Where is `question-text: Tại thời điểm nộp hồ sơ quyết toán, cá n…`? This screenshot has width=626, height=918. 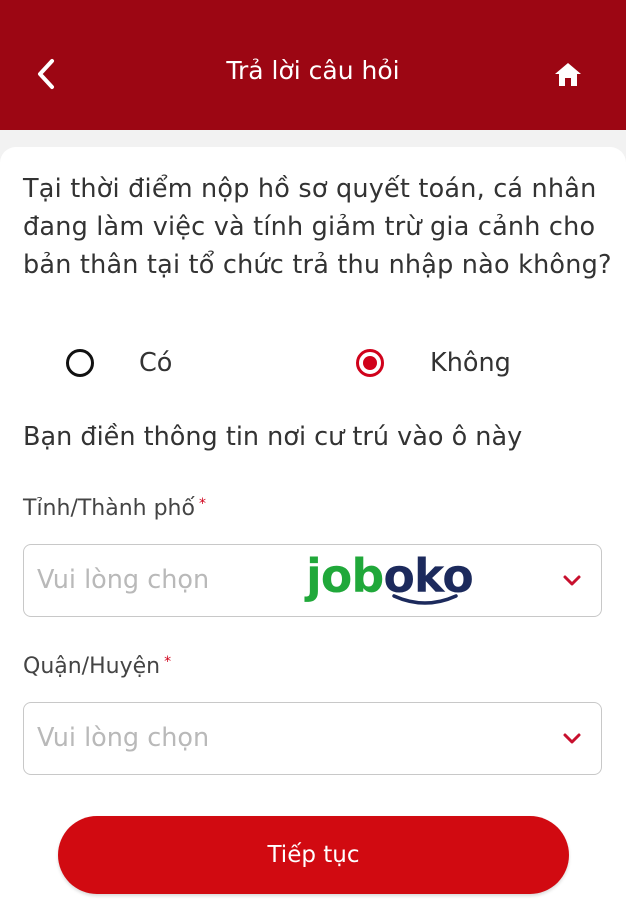 question-text: Tại thời điểm nộp hồ sơ quyết toán, cá n… is located at coordinates (317, 227).